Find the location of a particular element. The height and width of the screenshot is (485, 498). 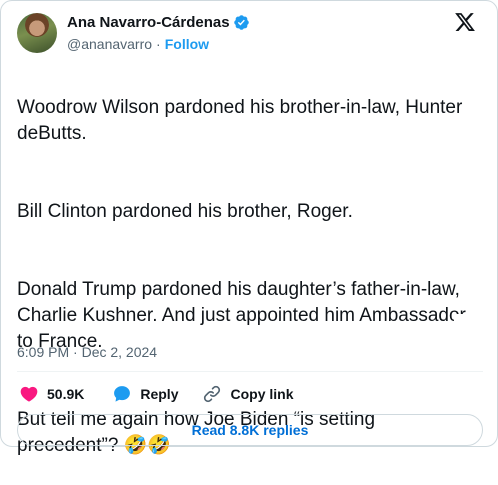

author-name-row: Ana Navarro-Cárdenas is located at coordinates (158, 22).